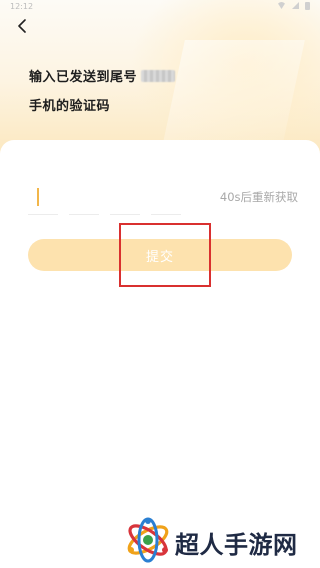 This screenshot has width=320, height=568. Describe the element at coordinates (259, 197) in the screenshot. I see `resend-code-button: 40s后重新获取` at that location.